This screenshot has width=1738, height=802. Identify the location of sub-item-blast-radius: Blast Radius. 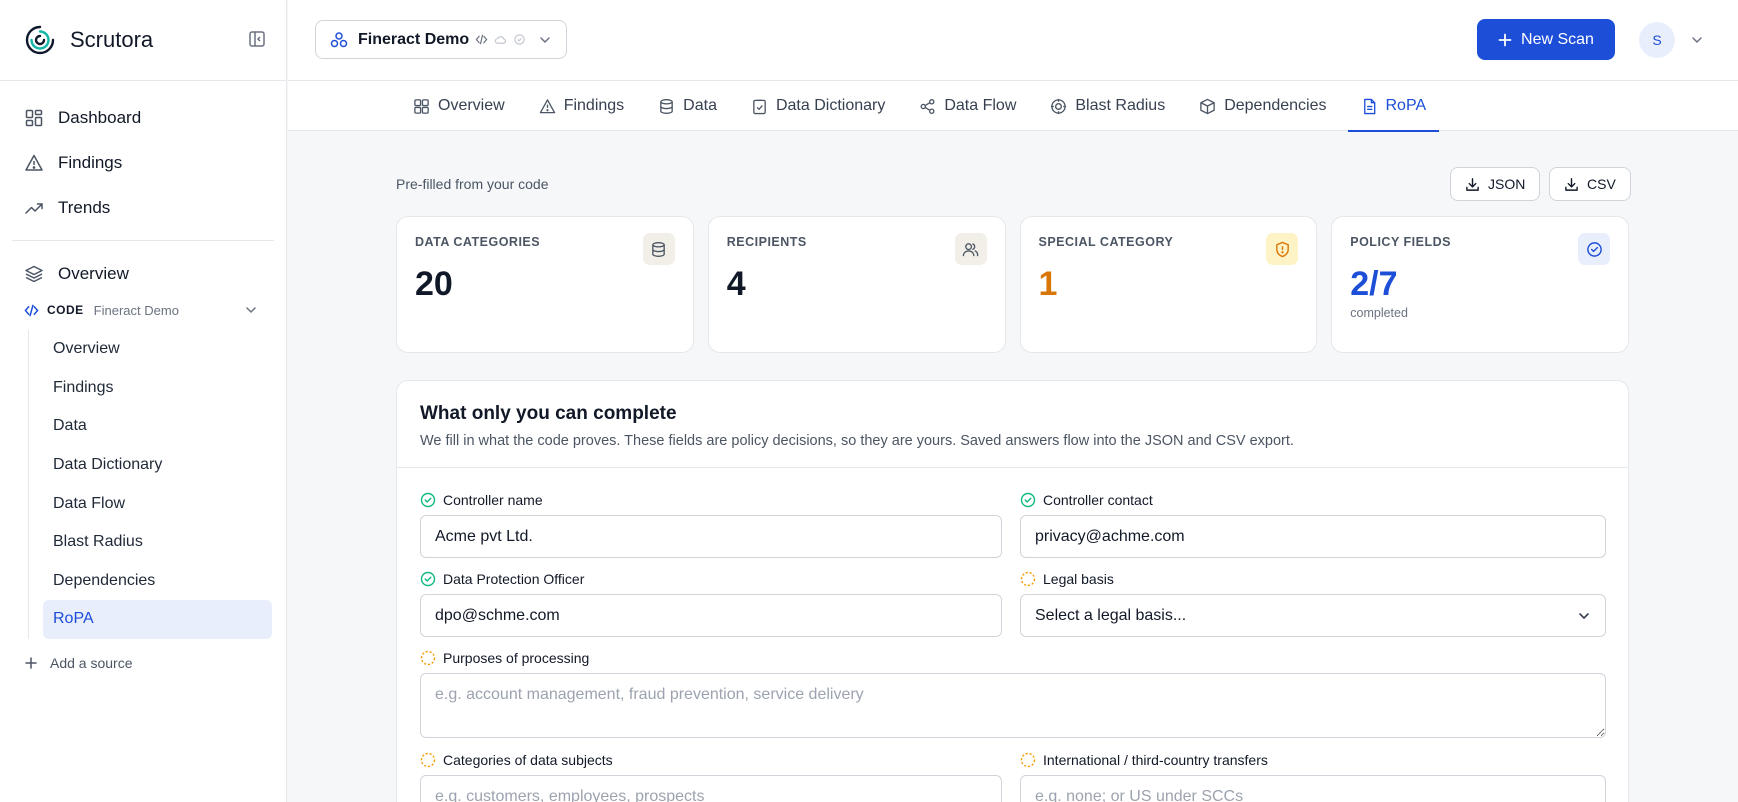
(157, 542).